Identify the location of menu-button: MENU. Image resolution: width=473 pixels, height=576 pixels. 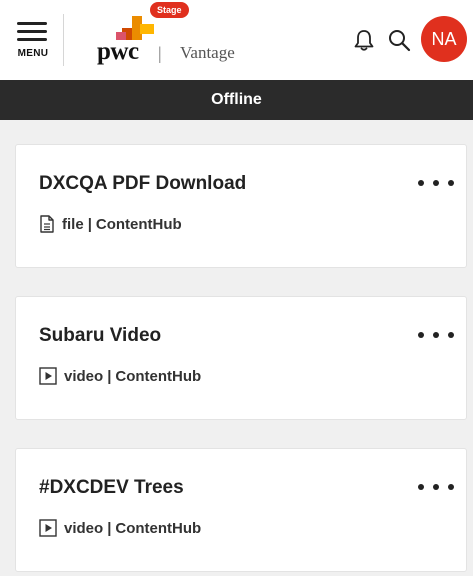
(33, 41).